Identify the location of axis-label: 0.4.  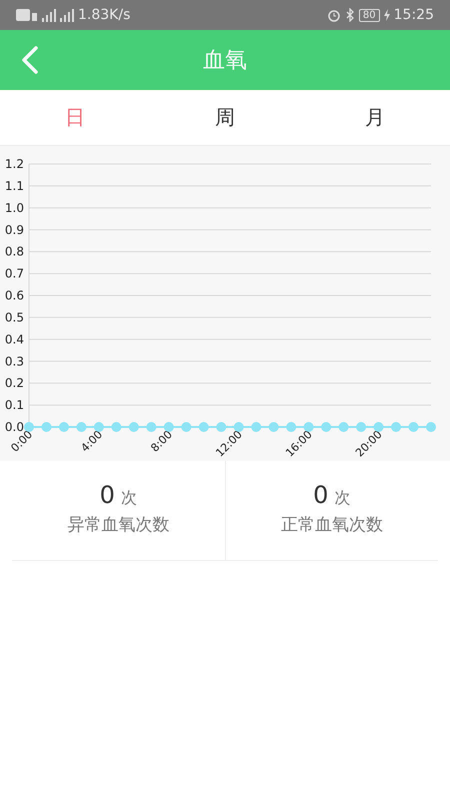
(14, 339).